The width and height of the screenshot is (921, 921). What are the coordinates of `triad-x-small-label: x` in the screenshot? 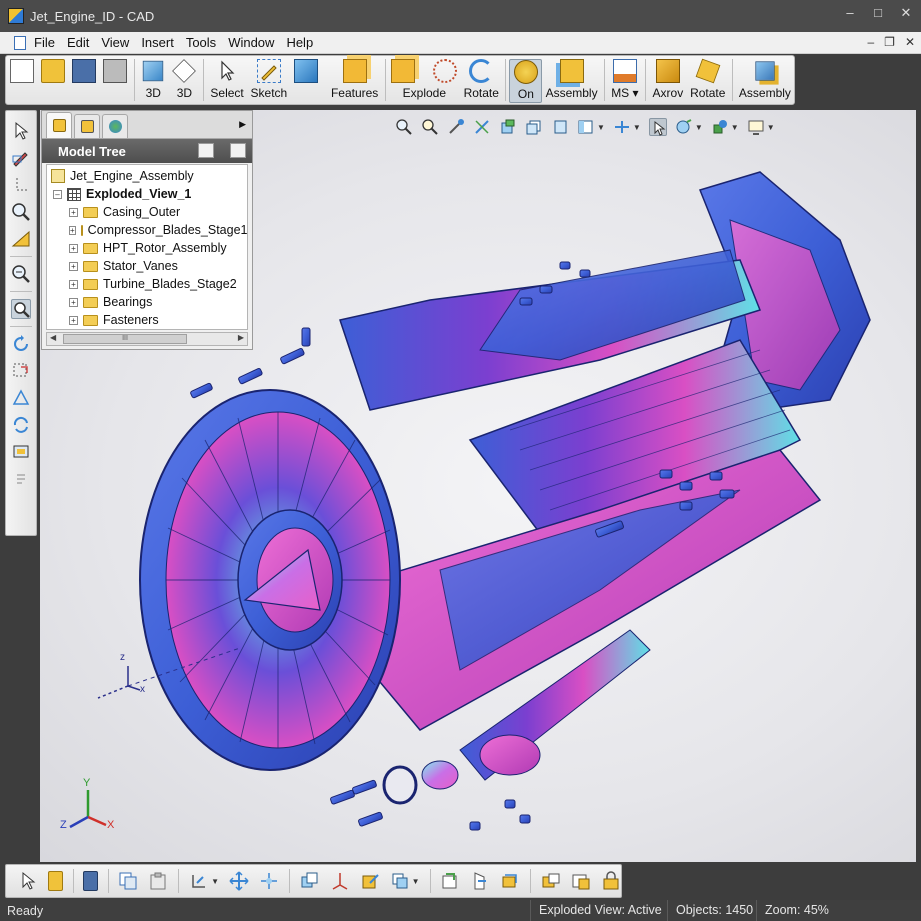 It's located at (142, 689).